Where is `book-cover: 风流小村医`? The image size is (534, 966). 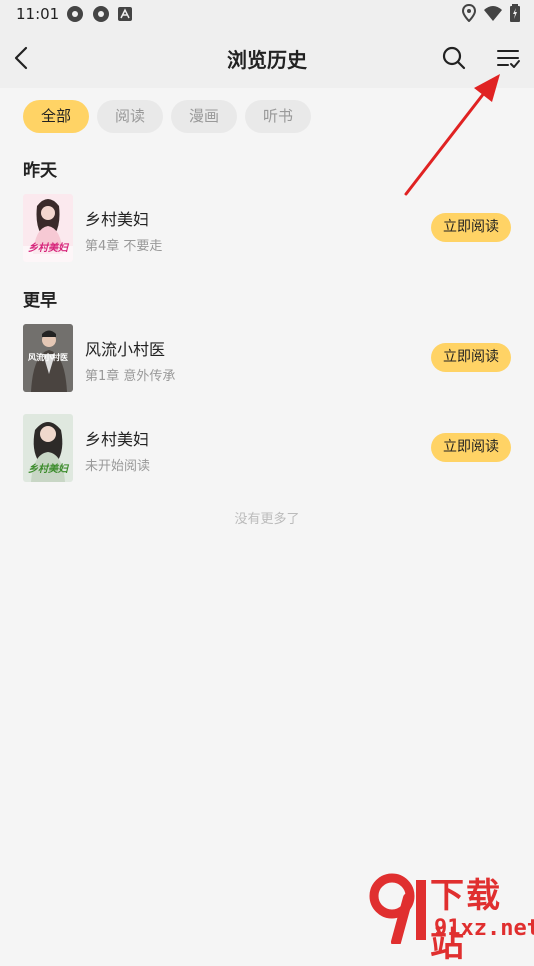
book-cover: 风流小村医 is located at coordinates (48, 358).